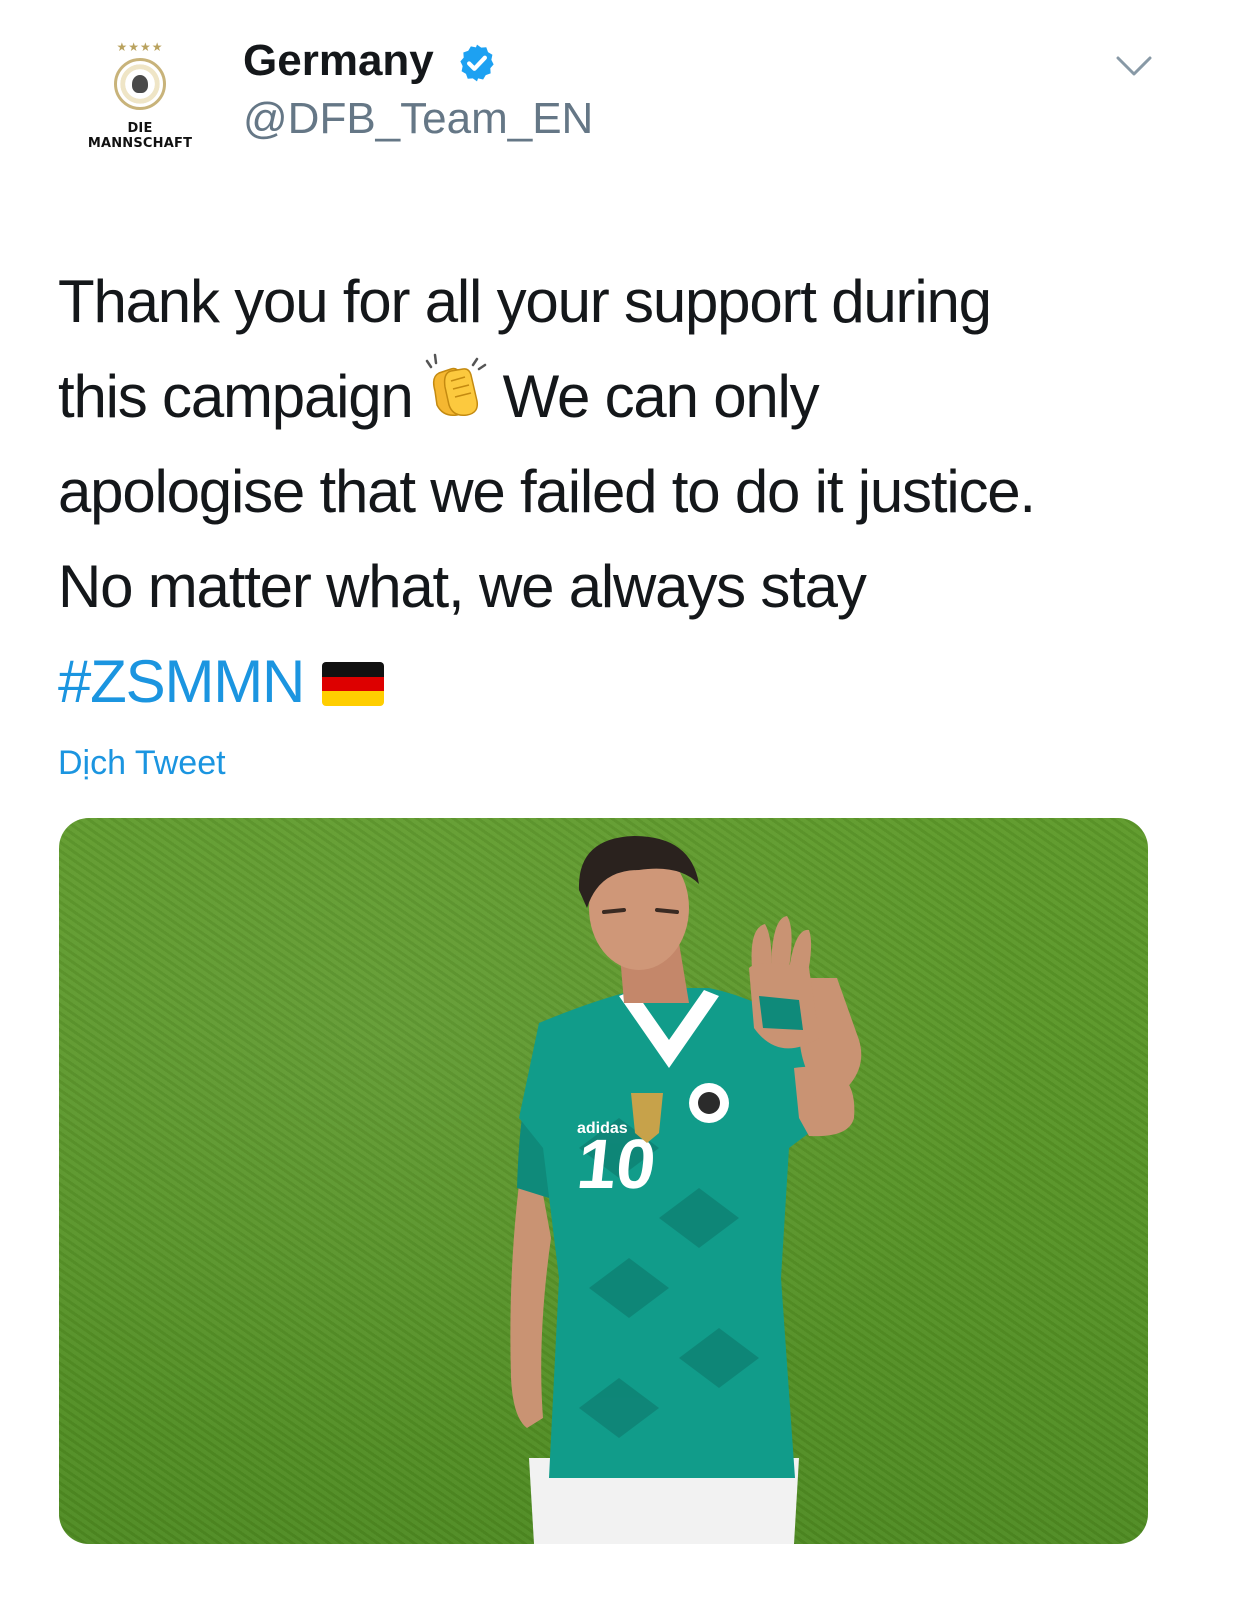 This screenshot has width=1242, height=1615. What do you see at coordinates (621, 95) in the screenshot?
I see `tweet-header: ★★★★ DIE MANNSCHAFT Germany @DFB_Team_EN` at bounding box center [621, 95].